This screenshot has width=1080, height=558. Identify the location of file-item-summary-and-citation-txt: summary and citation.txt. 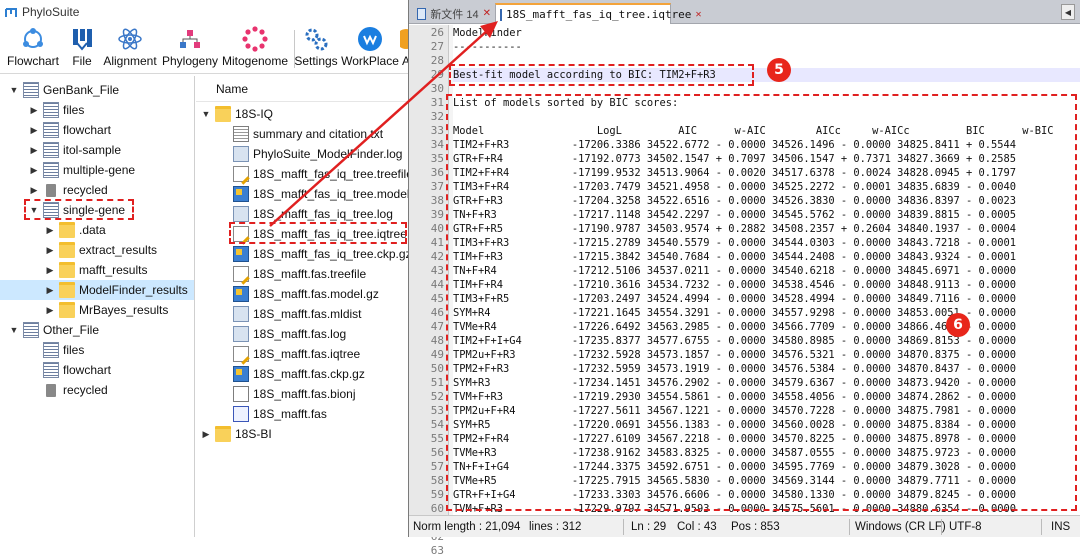
(289, 134).